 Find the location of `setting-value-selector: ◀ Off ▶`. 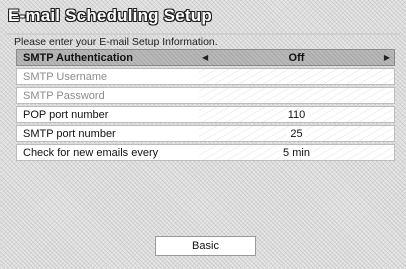

setting-value-selector: ◀ Off ▶ is located at coordinates (296, 57).